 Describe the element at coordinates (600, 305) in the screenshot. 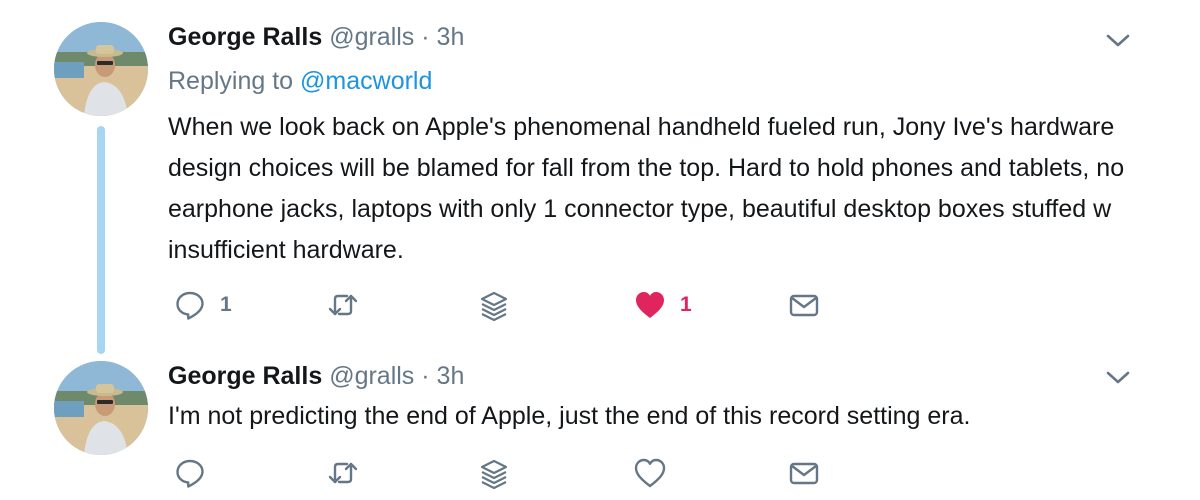

I see `tweet-actions: 1 1` at that location.